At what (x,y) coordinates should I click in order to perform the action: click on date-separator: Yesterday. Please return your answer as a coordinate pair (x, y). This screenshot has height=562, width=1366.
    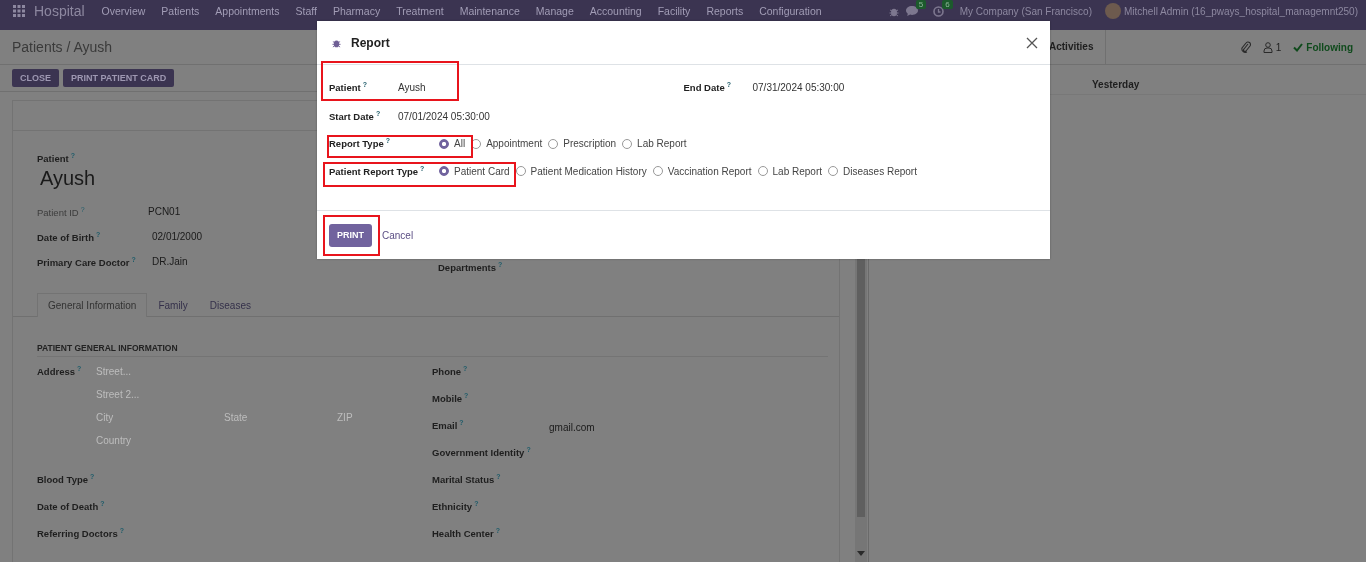
    Looking at the image, I should click on (1116, 84).